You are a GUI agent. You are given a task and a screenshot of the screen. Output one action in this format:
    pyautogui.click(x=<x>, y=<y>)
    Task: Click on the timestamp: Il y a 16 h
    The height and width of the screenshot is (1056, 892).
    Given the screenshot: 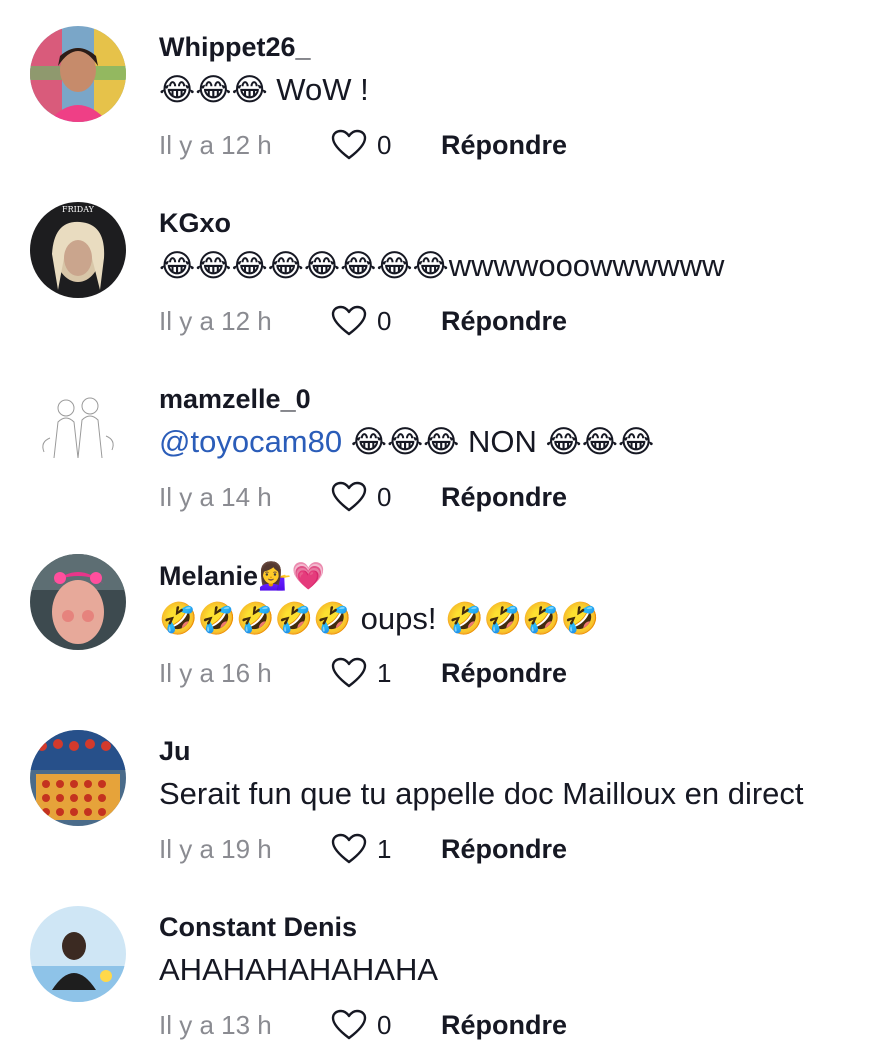 What is the action you would take?
    pyautogui.click(x=215, y=672)
    